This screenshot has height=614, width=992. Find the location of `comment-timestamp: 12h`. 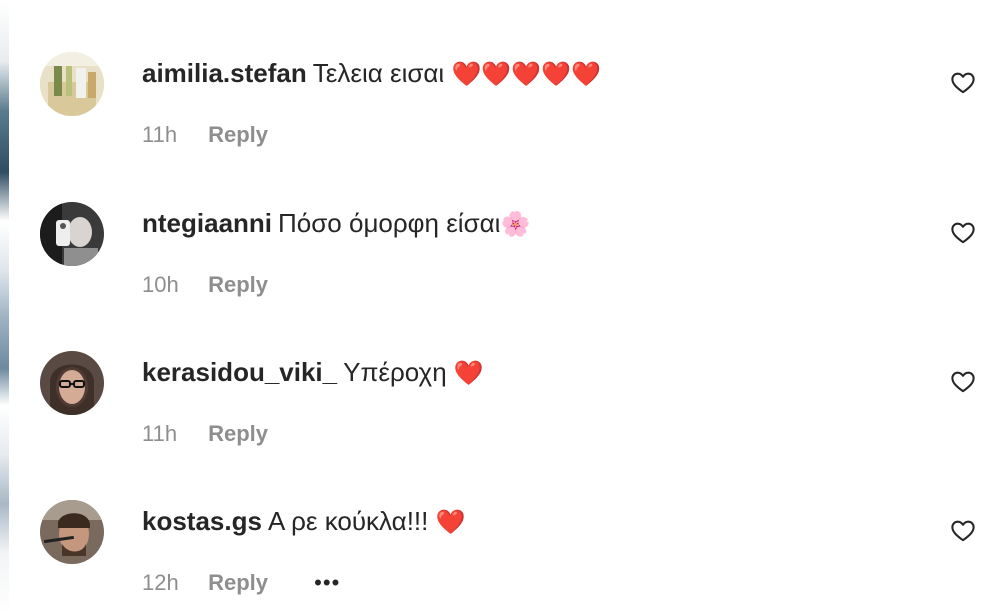

comment-timestamp: 12h is located at coordinates (160, 582).